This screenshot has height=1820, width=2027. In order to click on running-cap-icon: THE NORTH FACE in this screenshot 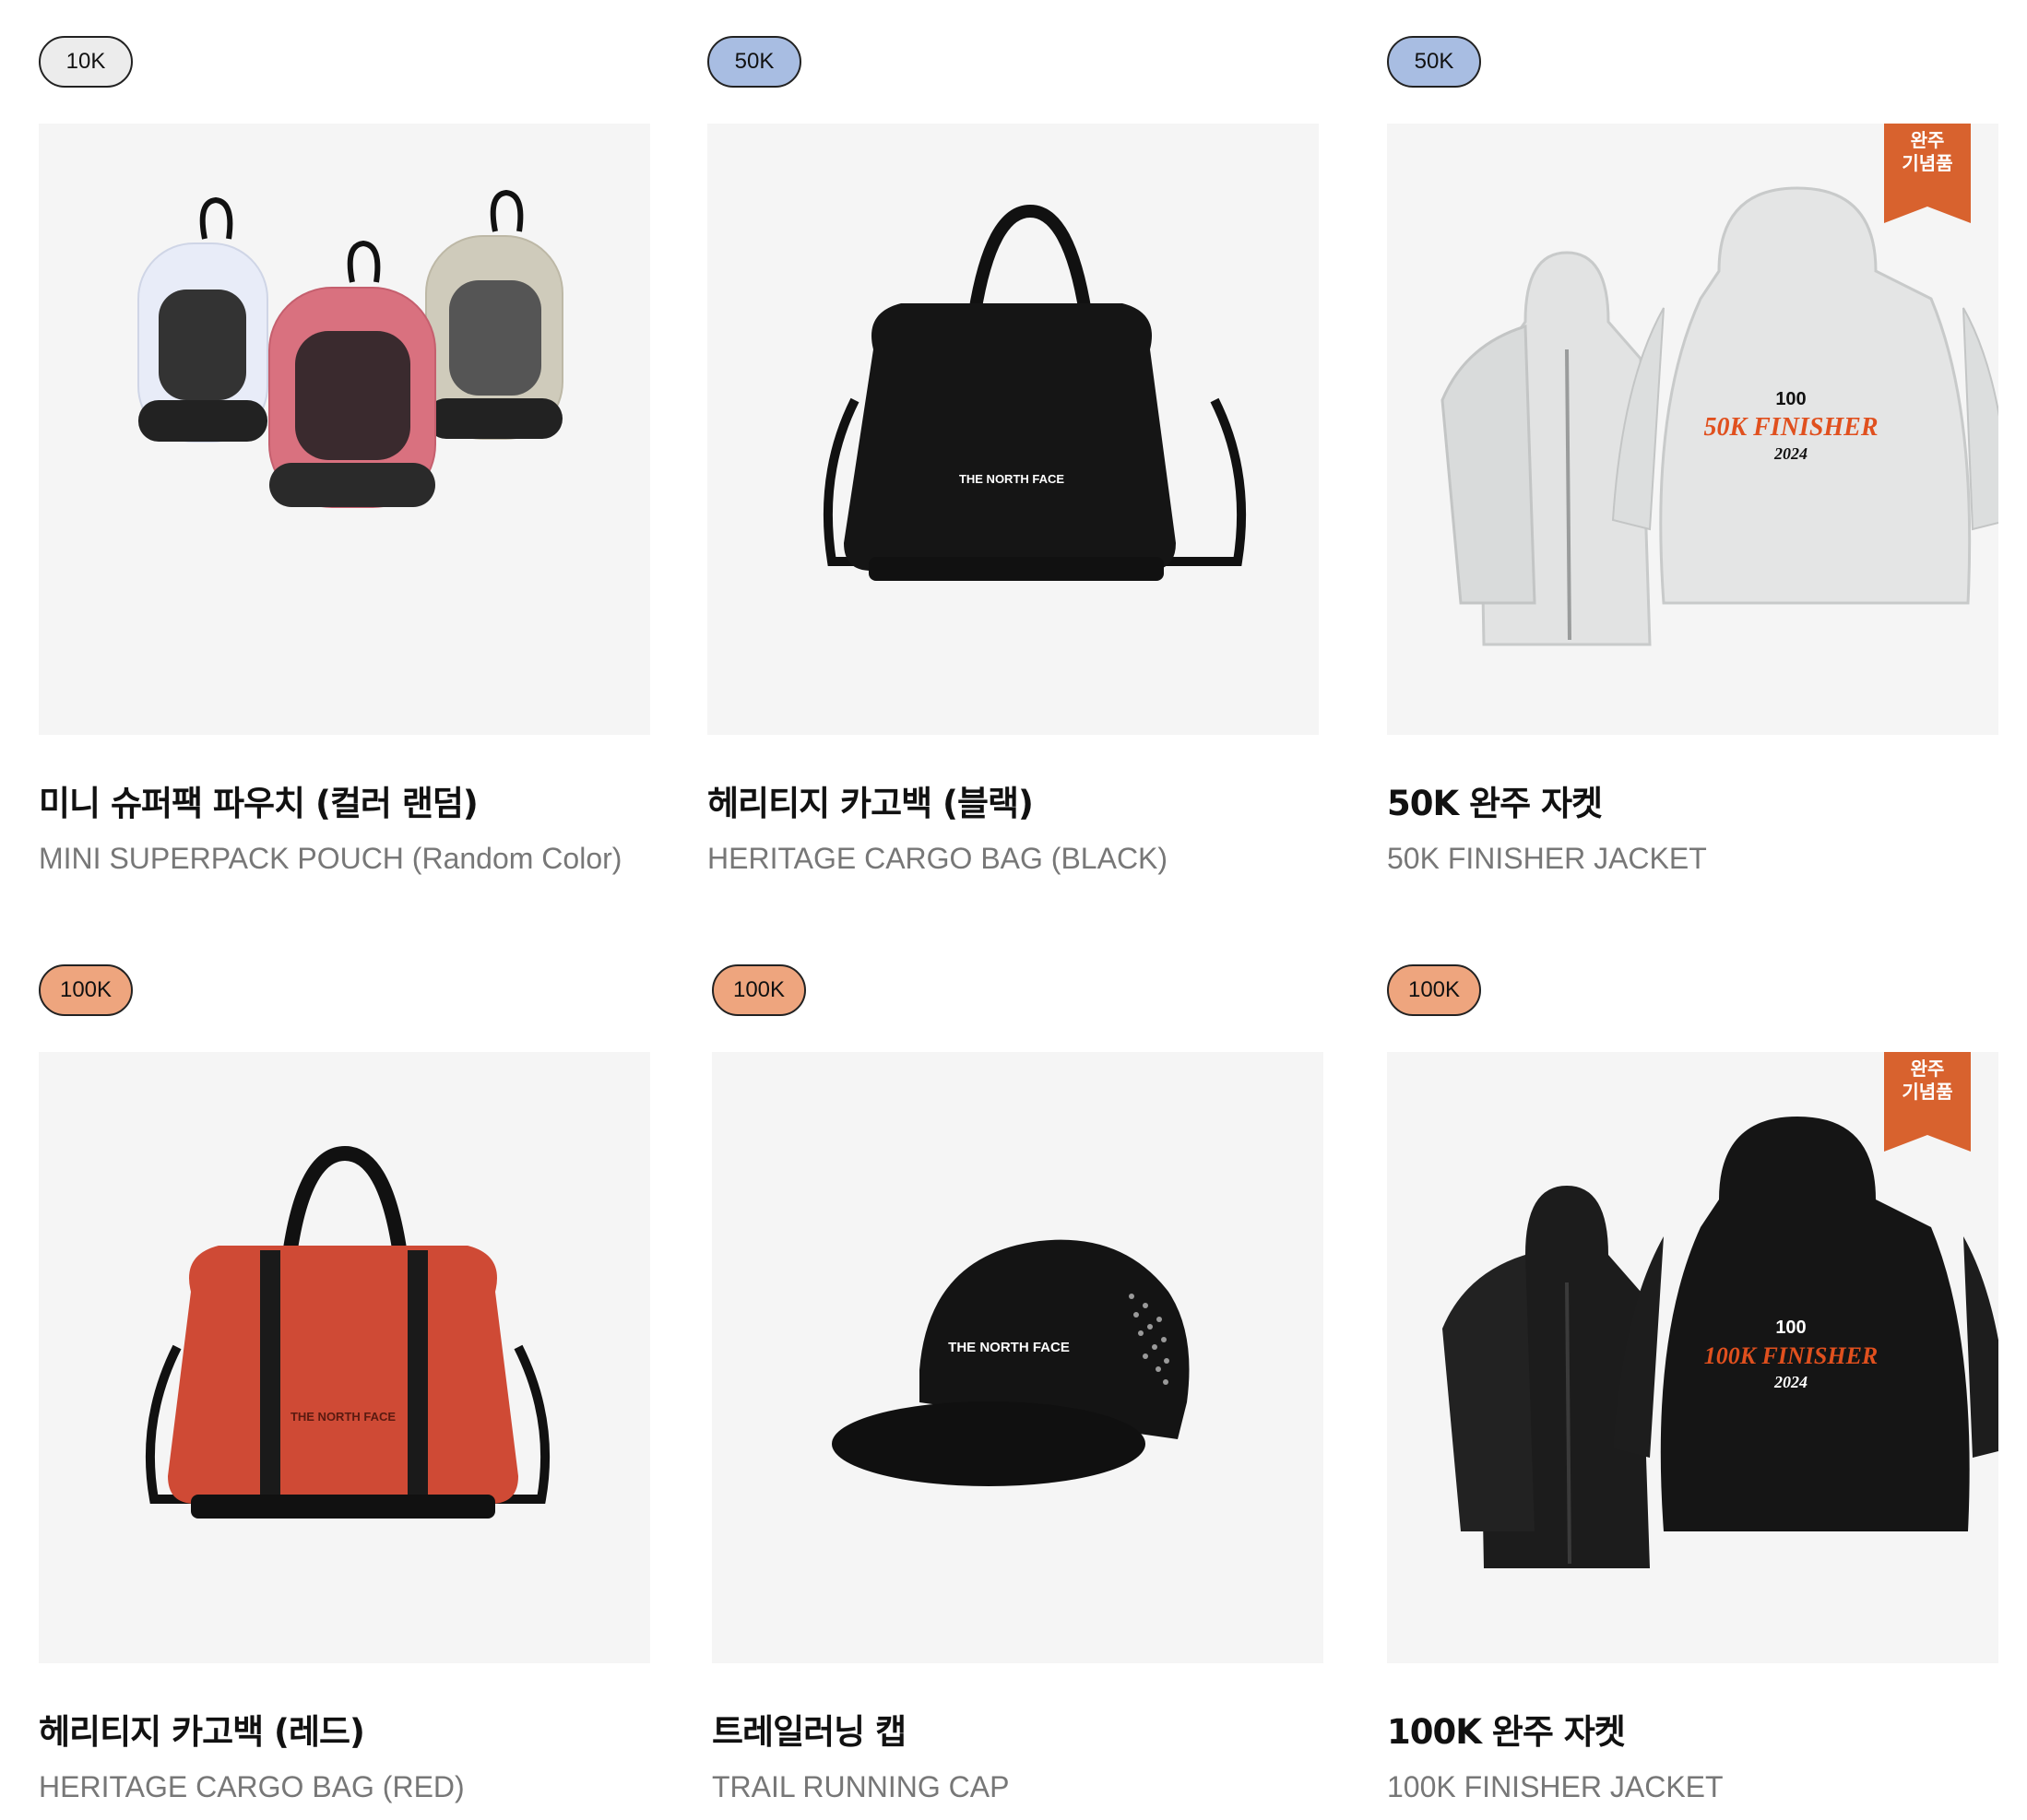, I will do `click(1011, 1362)`.